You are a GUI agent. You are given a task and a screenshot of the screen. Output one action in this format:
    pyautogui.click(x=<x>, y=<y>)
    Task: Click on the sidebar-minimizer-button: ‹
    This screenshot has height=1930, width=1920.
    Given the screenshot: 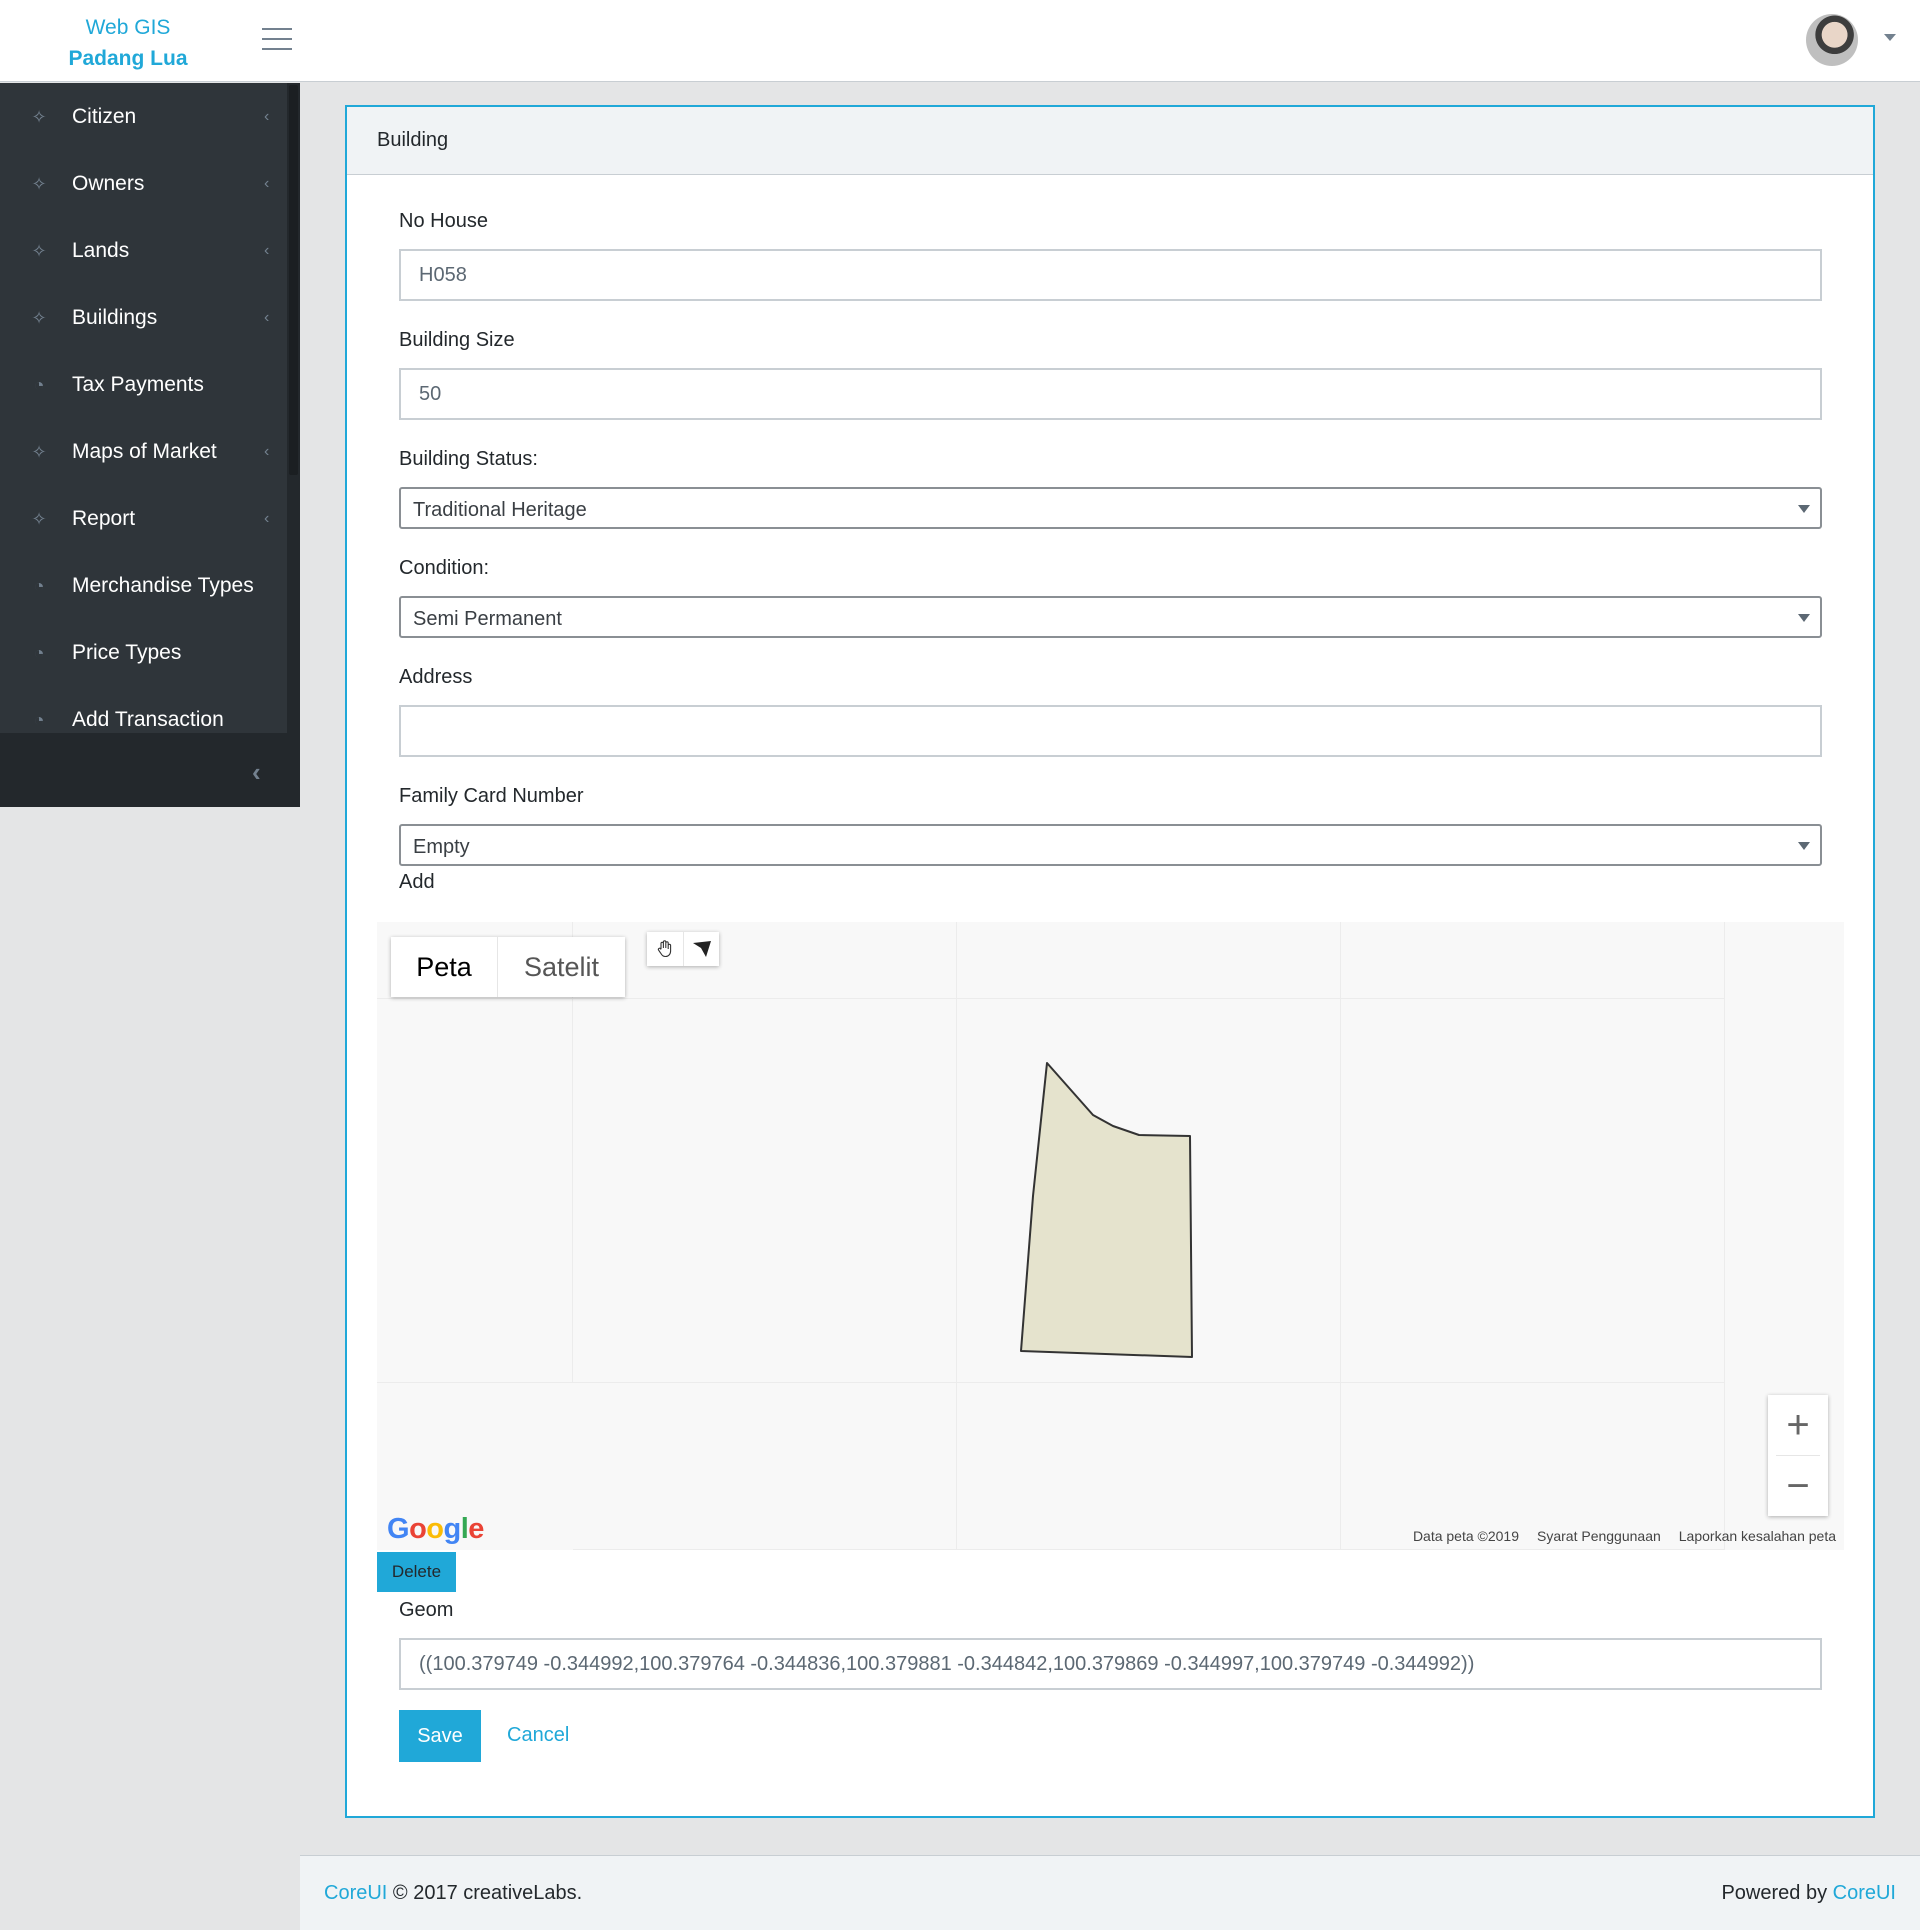 What is the action you would take?
    pyautogui.click(x=150, y=770)
    